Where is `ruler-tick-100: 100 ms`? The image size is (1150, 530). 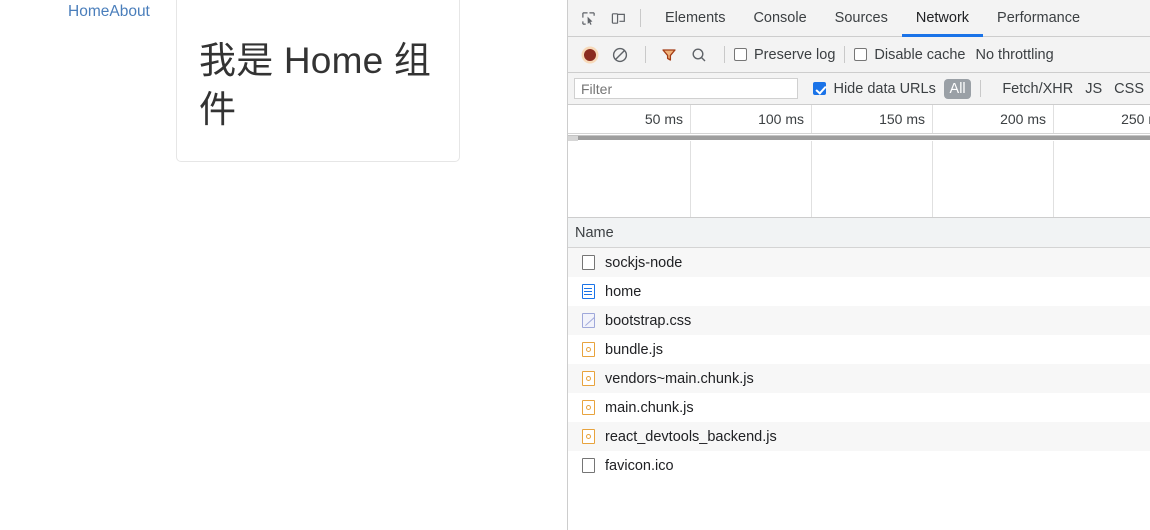 ruler-tick-100: 100 ms is located at coordinates (750, 119).